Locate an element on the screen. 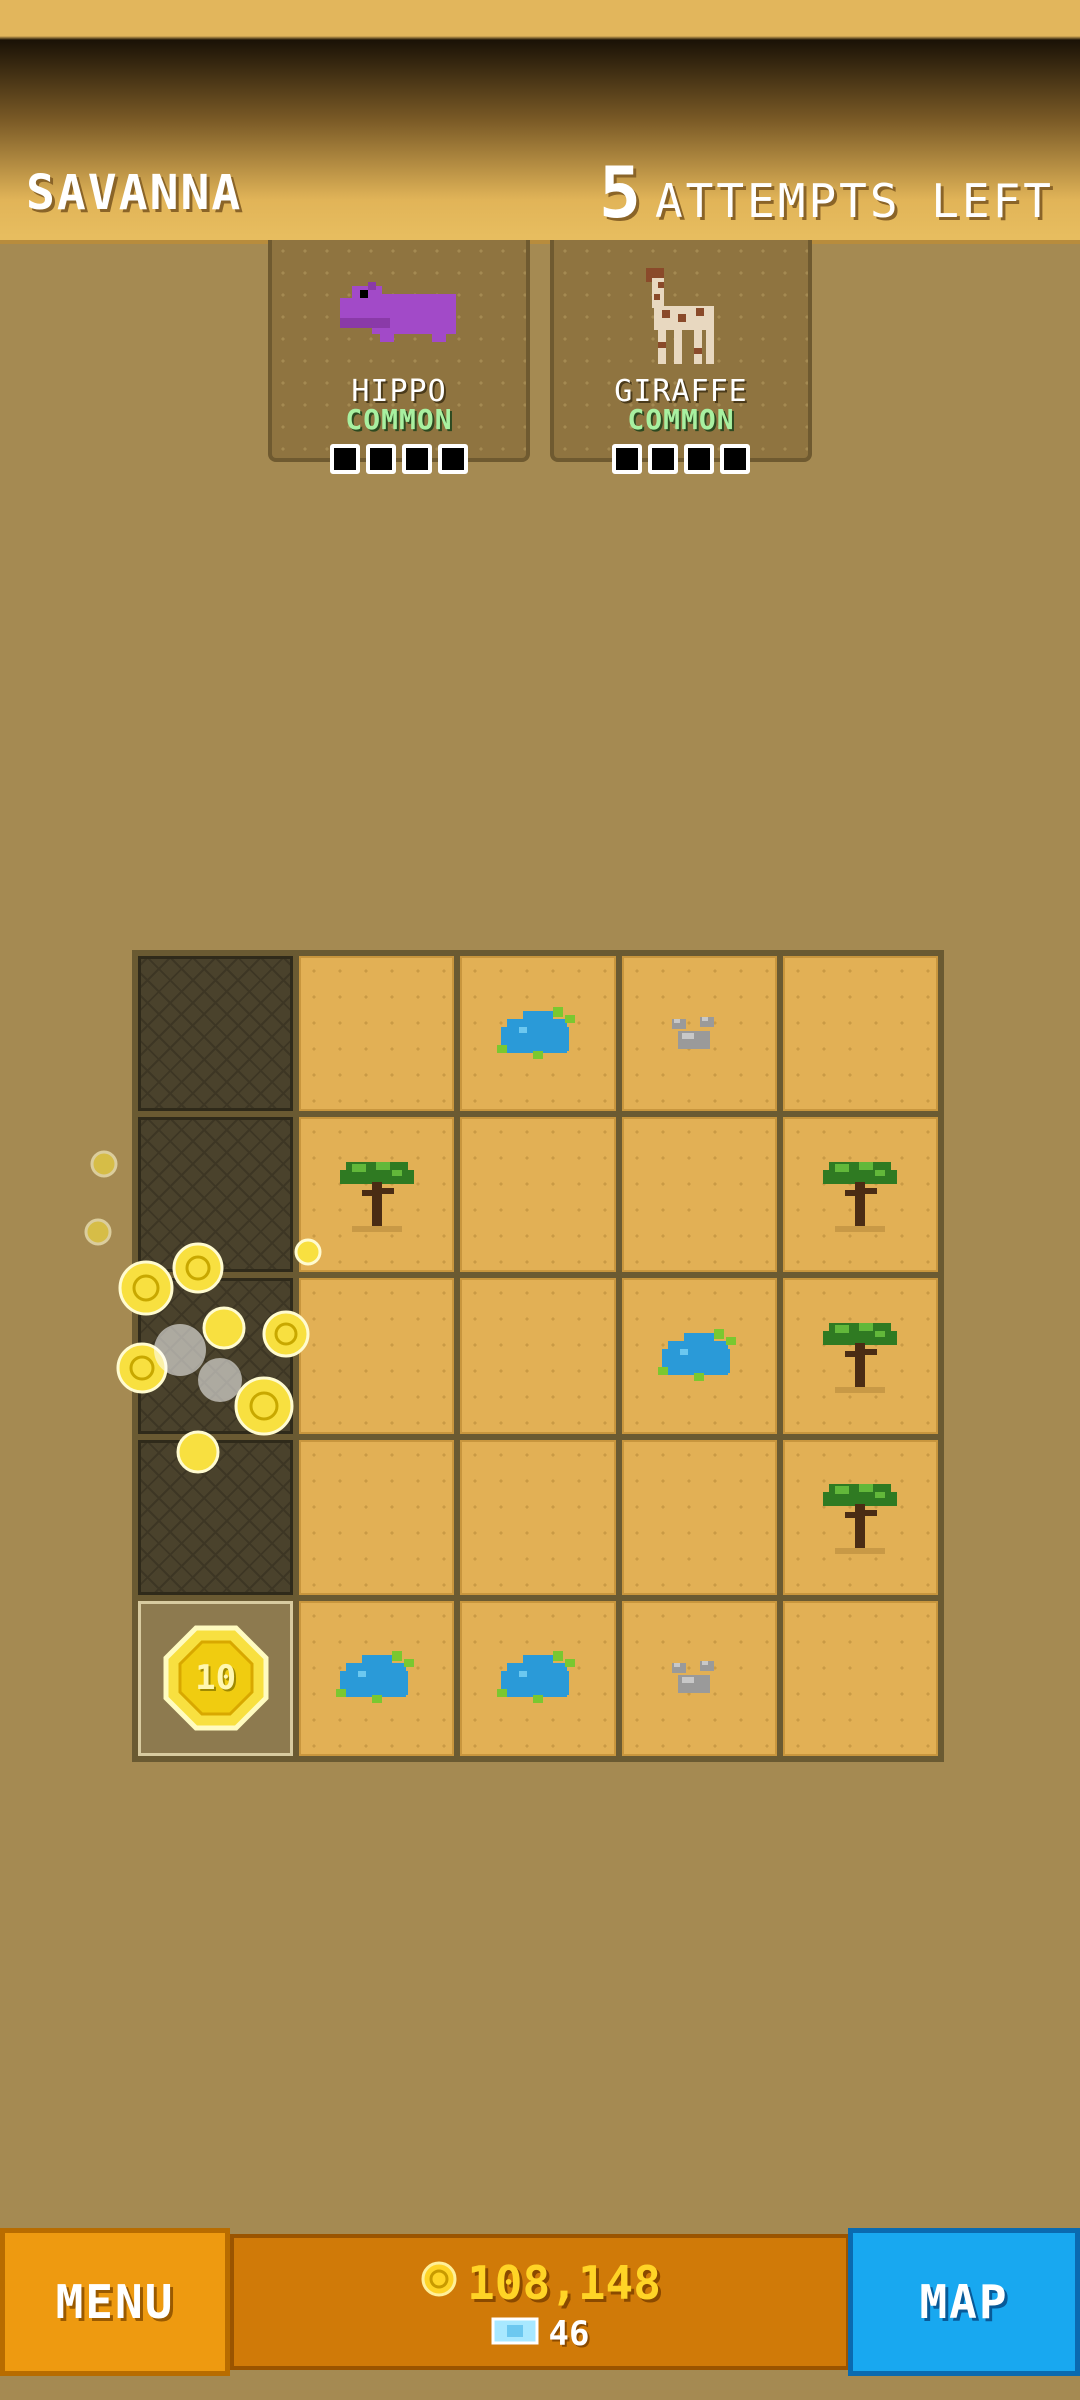  animal-card-hippo: HIPPO COMMON is located at coordinates (399, 357).